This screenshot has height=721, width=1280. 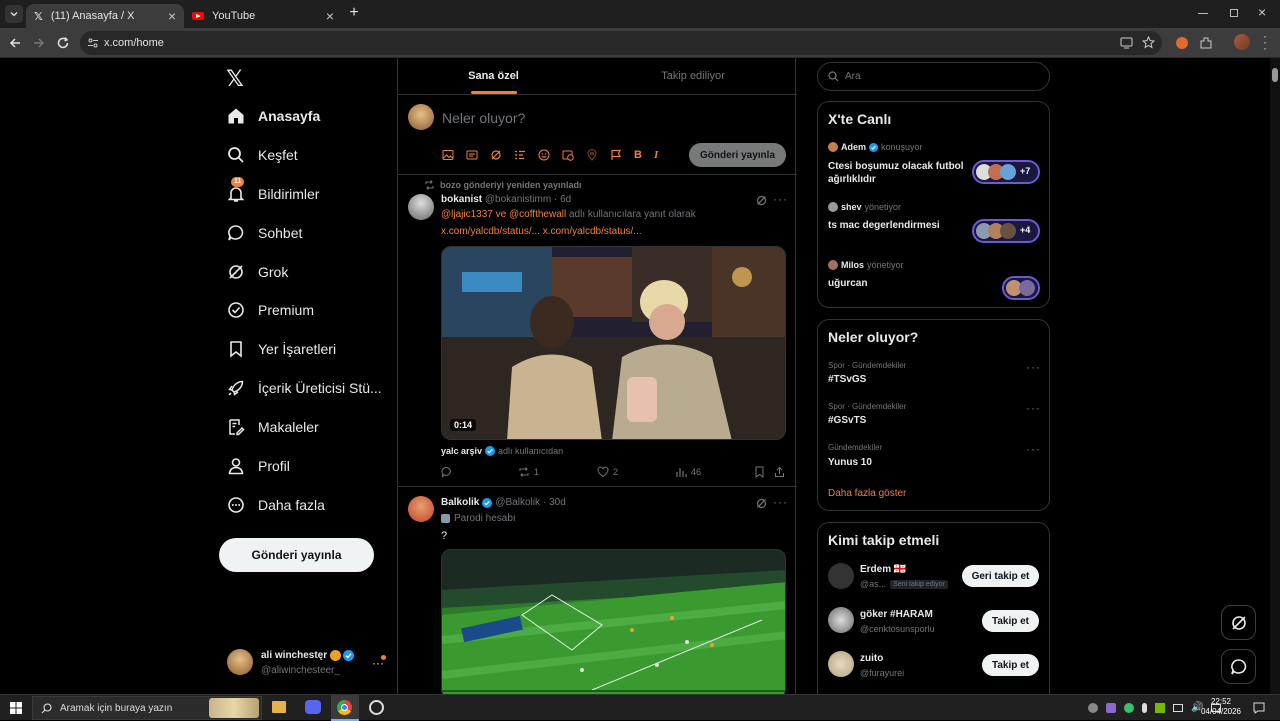 I want to click on italic-icon: I, so click(x=656, y=155).